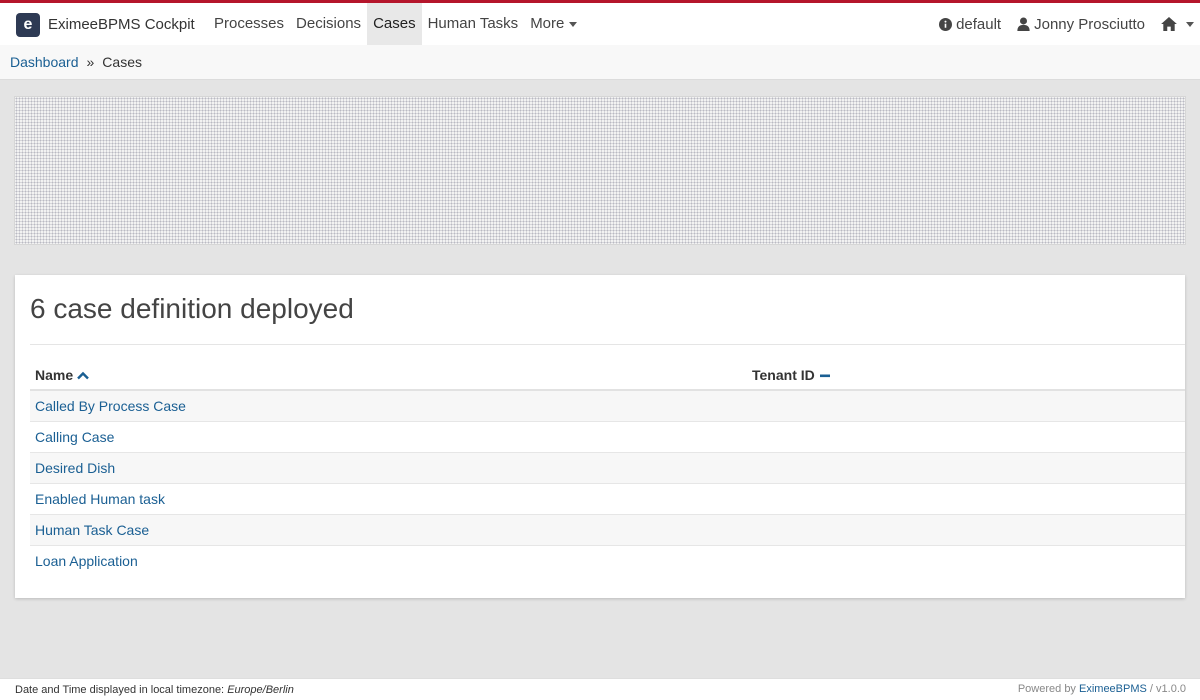  Describe the element at coordinates (86, 561) in the screenshot. I see `case-definition-link: Loan Application` at that location.